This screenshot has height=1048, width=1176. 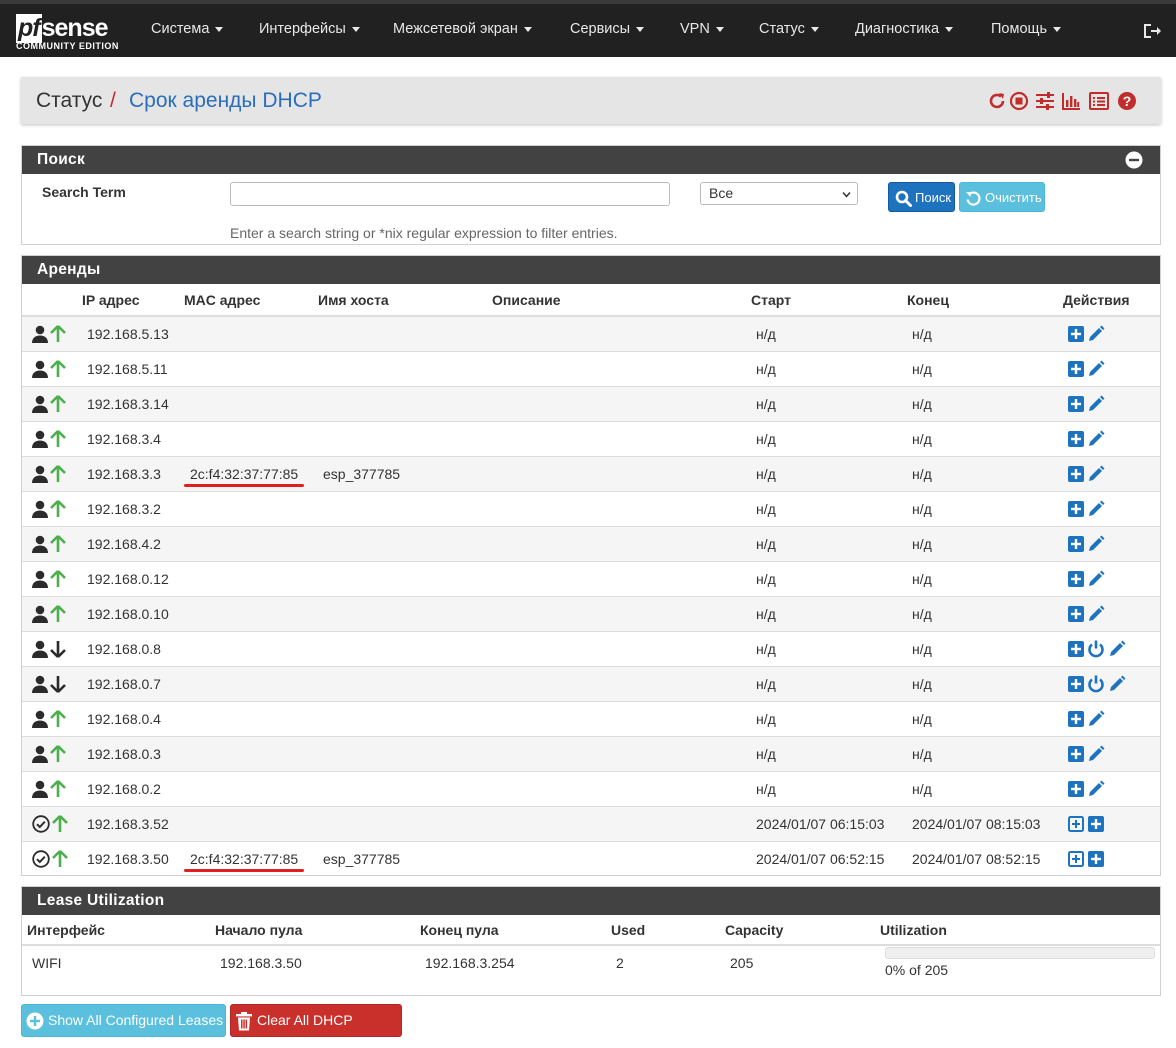 What do you see at coordinates (973, 198) in the screenshot?
I see `undo-icon` at bounding box center [973, 198].